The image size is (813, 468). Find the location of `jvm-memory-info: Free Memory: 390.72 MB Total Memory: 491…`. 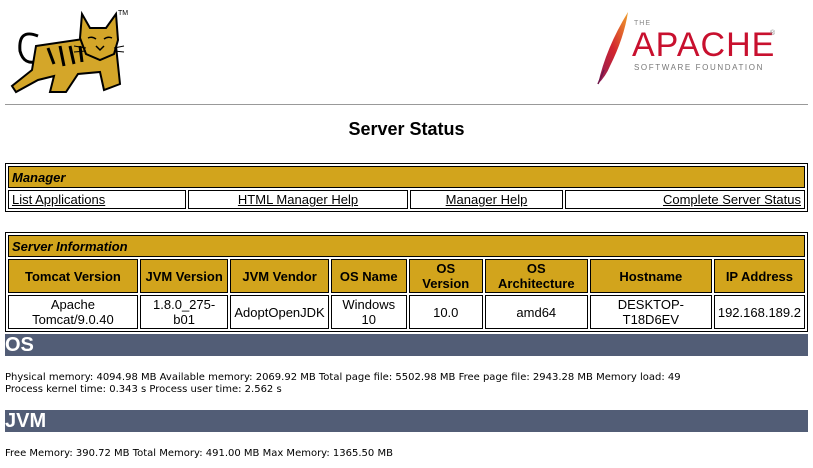

jvm-memory-info: Free Memory: 390.72 MB Total Memory: 491… is located at coordinates (199, 453).